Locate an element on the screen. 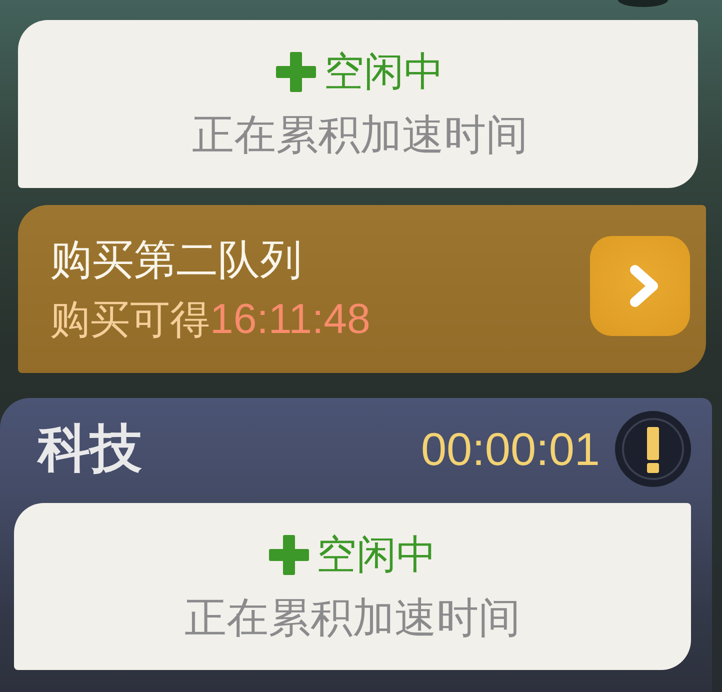  alert-icon is located at coordinates (653, 449).